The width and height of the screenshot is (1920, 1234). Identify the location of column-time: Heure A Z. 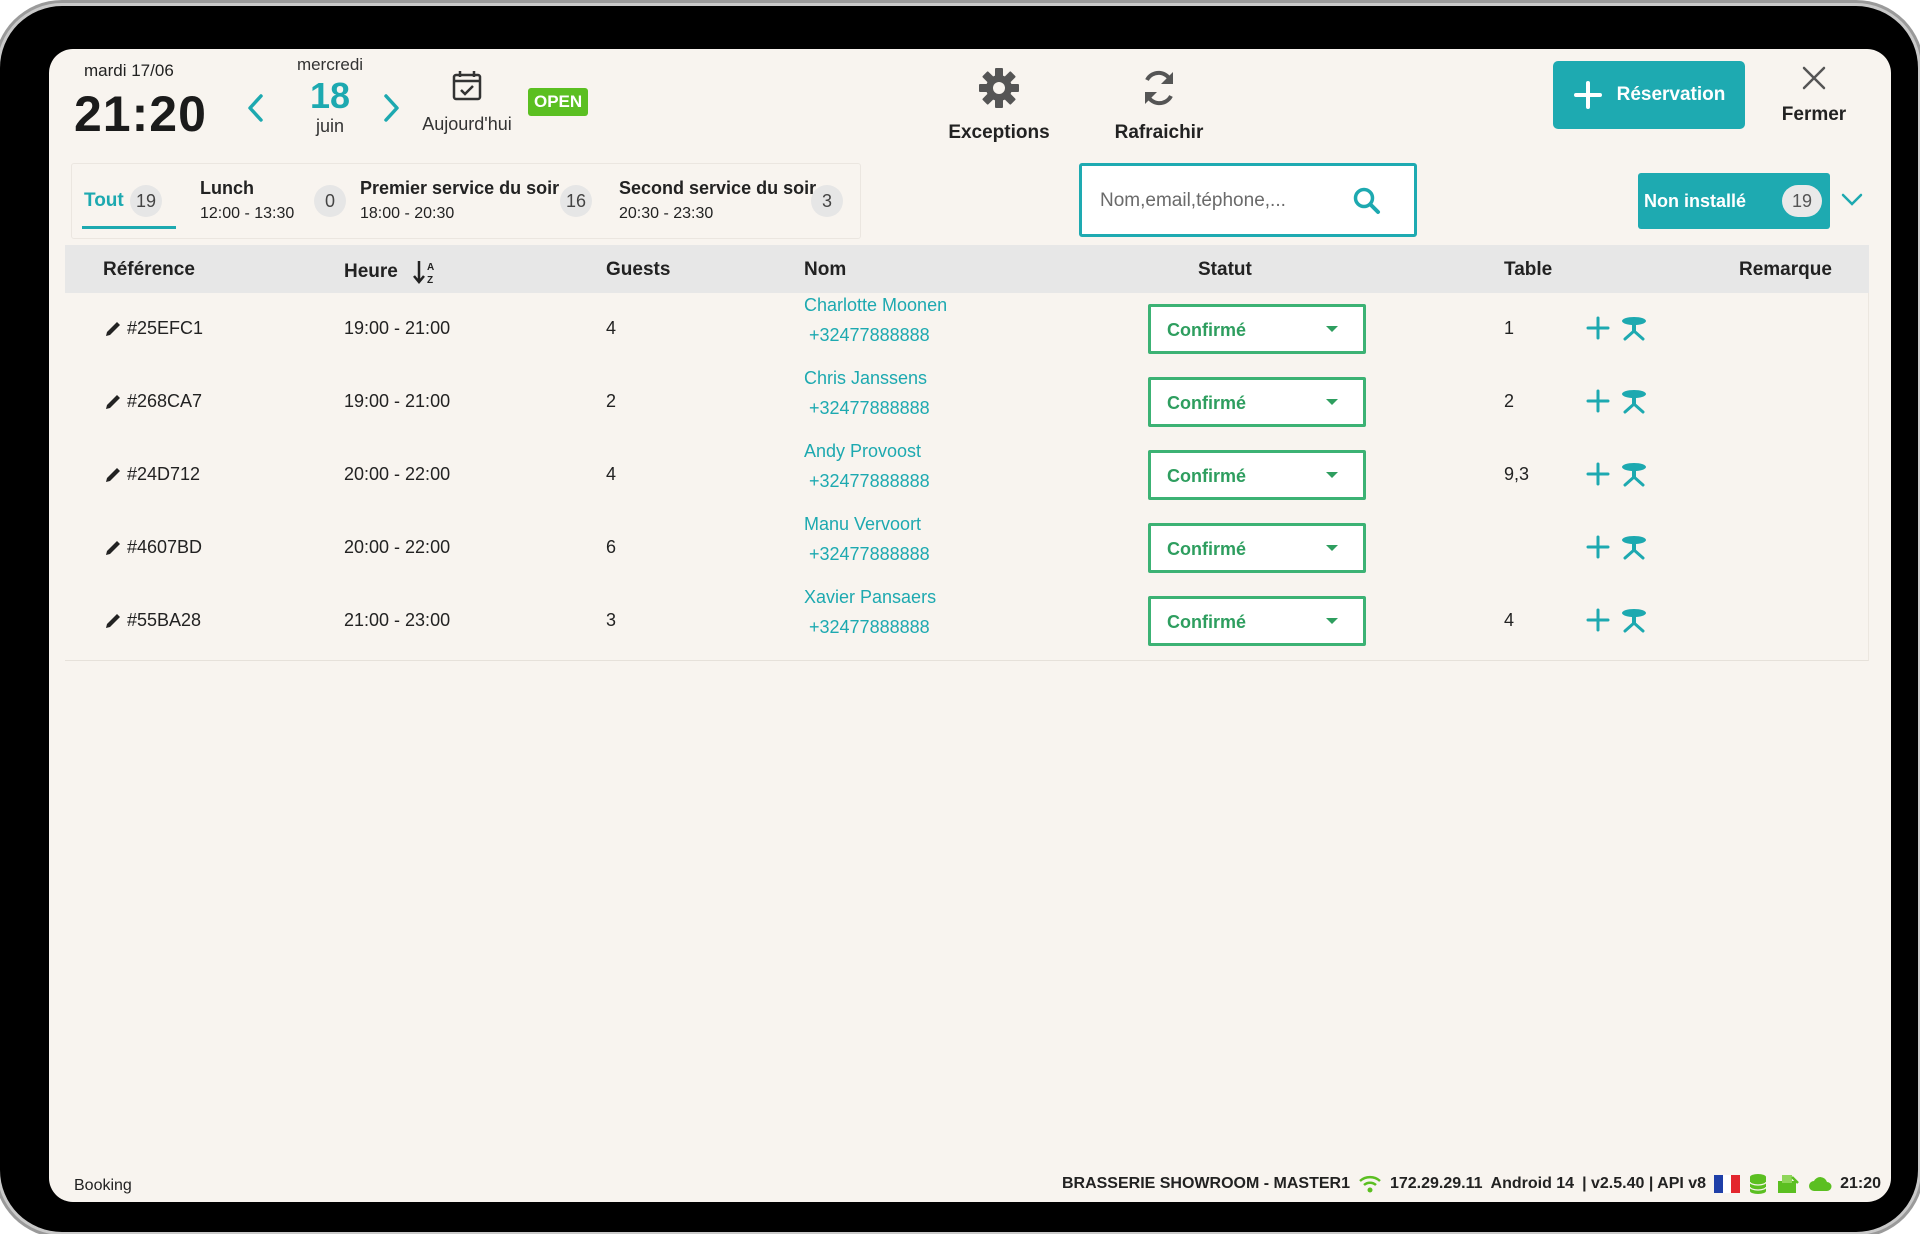
(392, 272).